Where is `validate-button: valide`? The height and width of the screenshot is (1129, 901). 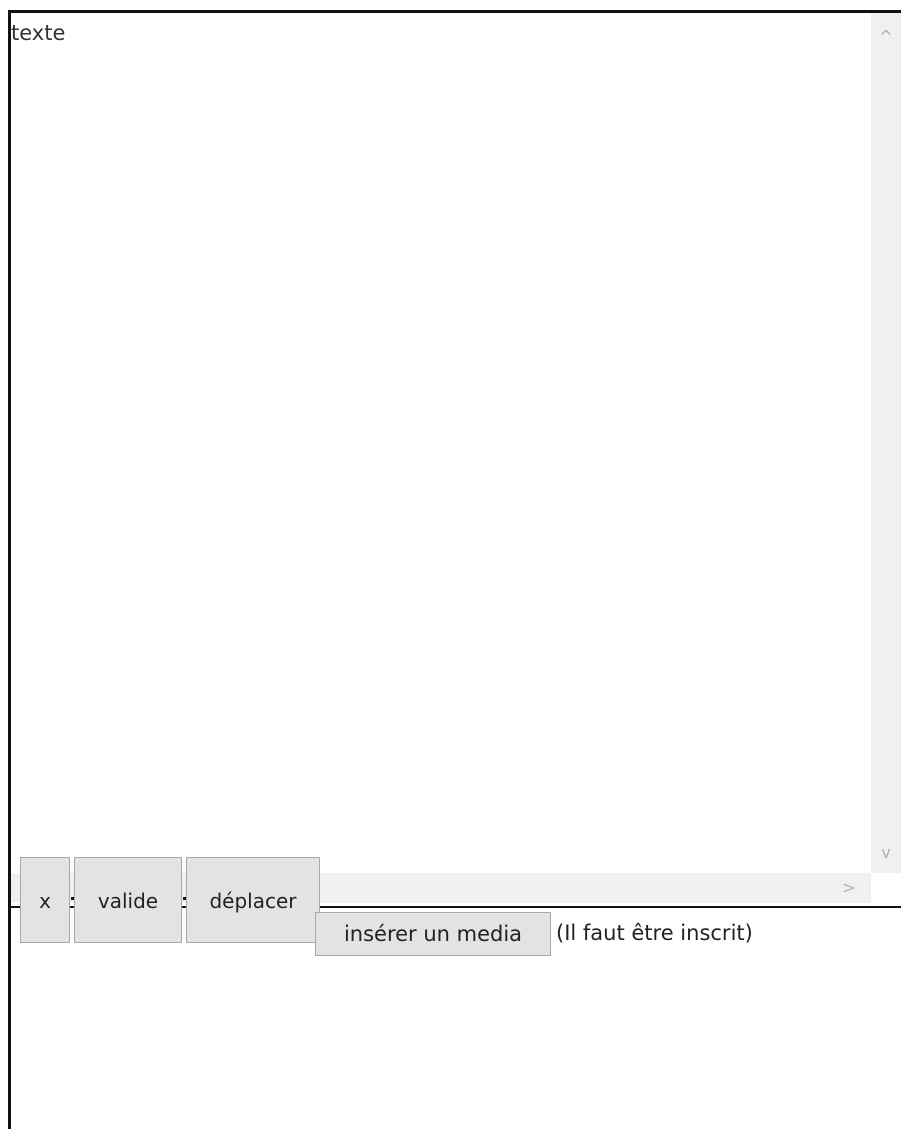
validate-button: valide is located at coordinates (128, 900).